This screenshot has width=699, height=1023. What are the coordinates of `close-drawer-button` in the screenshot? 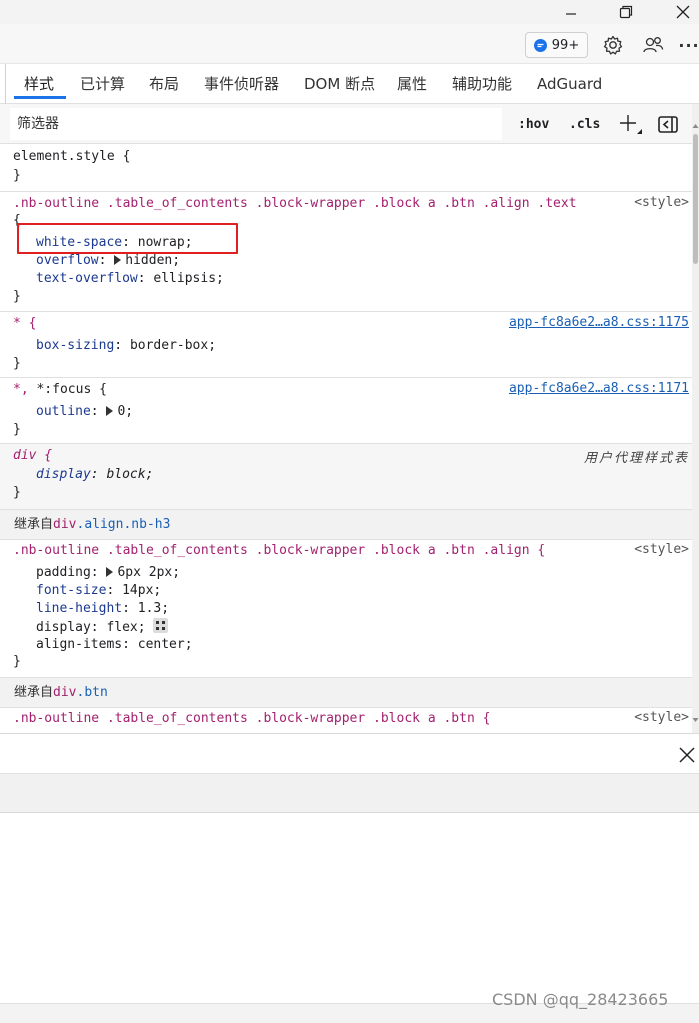 It's located at (687, 755).